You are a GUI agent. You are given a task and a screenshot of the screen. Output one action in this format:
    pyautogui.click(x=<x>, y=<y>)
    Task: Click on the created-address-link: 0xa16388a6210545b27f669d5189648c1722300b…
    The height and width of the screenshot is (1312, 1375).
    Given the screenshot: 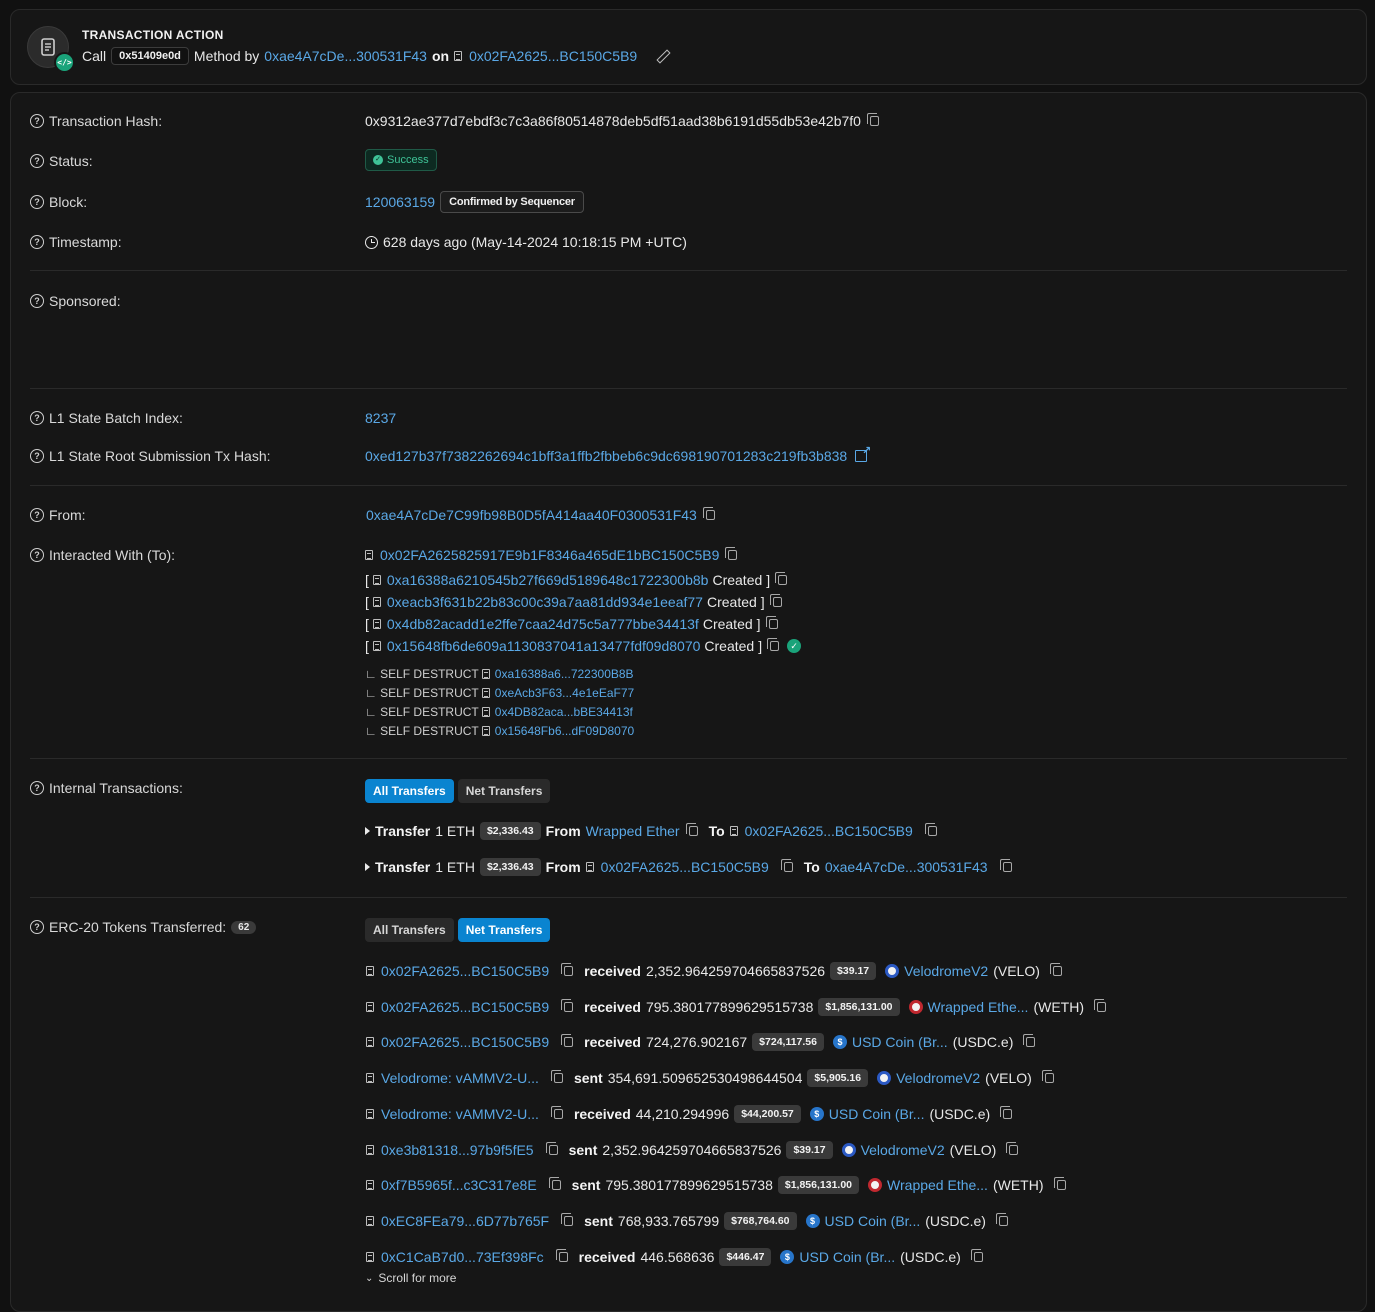 What is the action you would take?
    pyautogui.click(x=548, y=580)
    